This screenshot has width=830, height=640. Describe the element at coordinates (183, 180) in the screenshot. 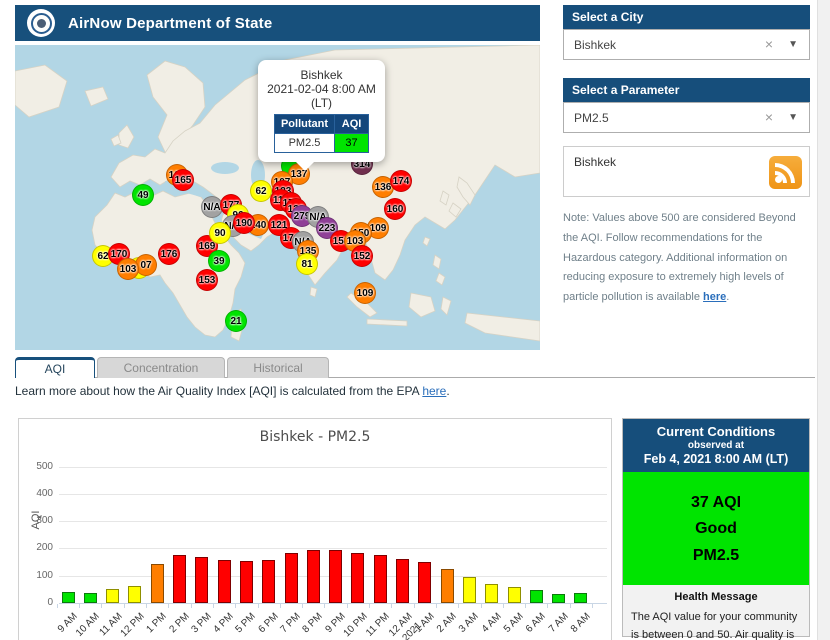

I see `aqi-marker: 165` at that location.